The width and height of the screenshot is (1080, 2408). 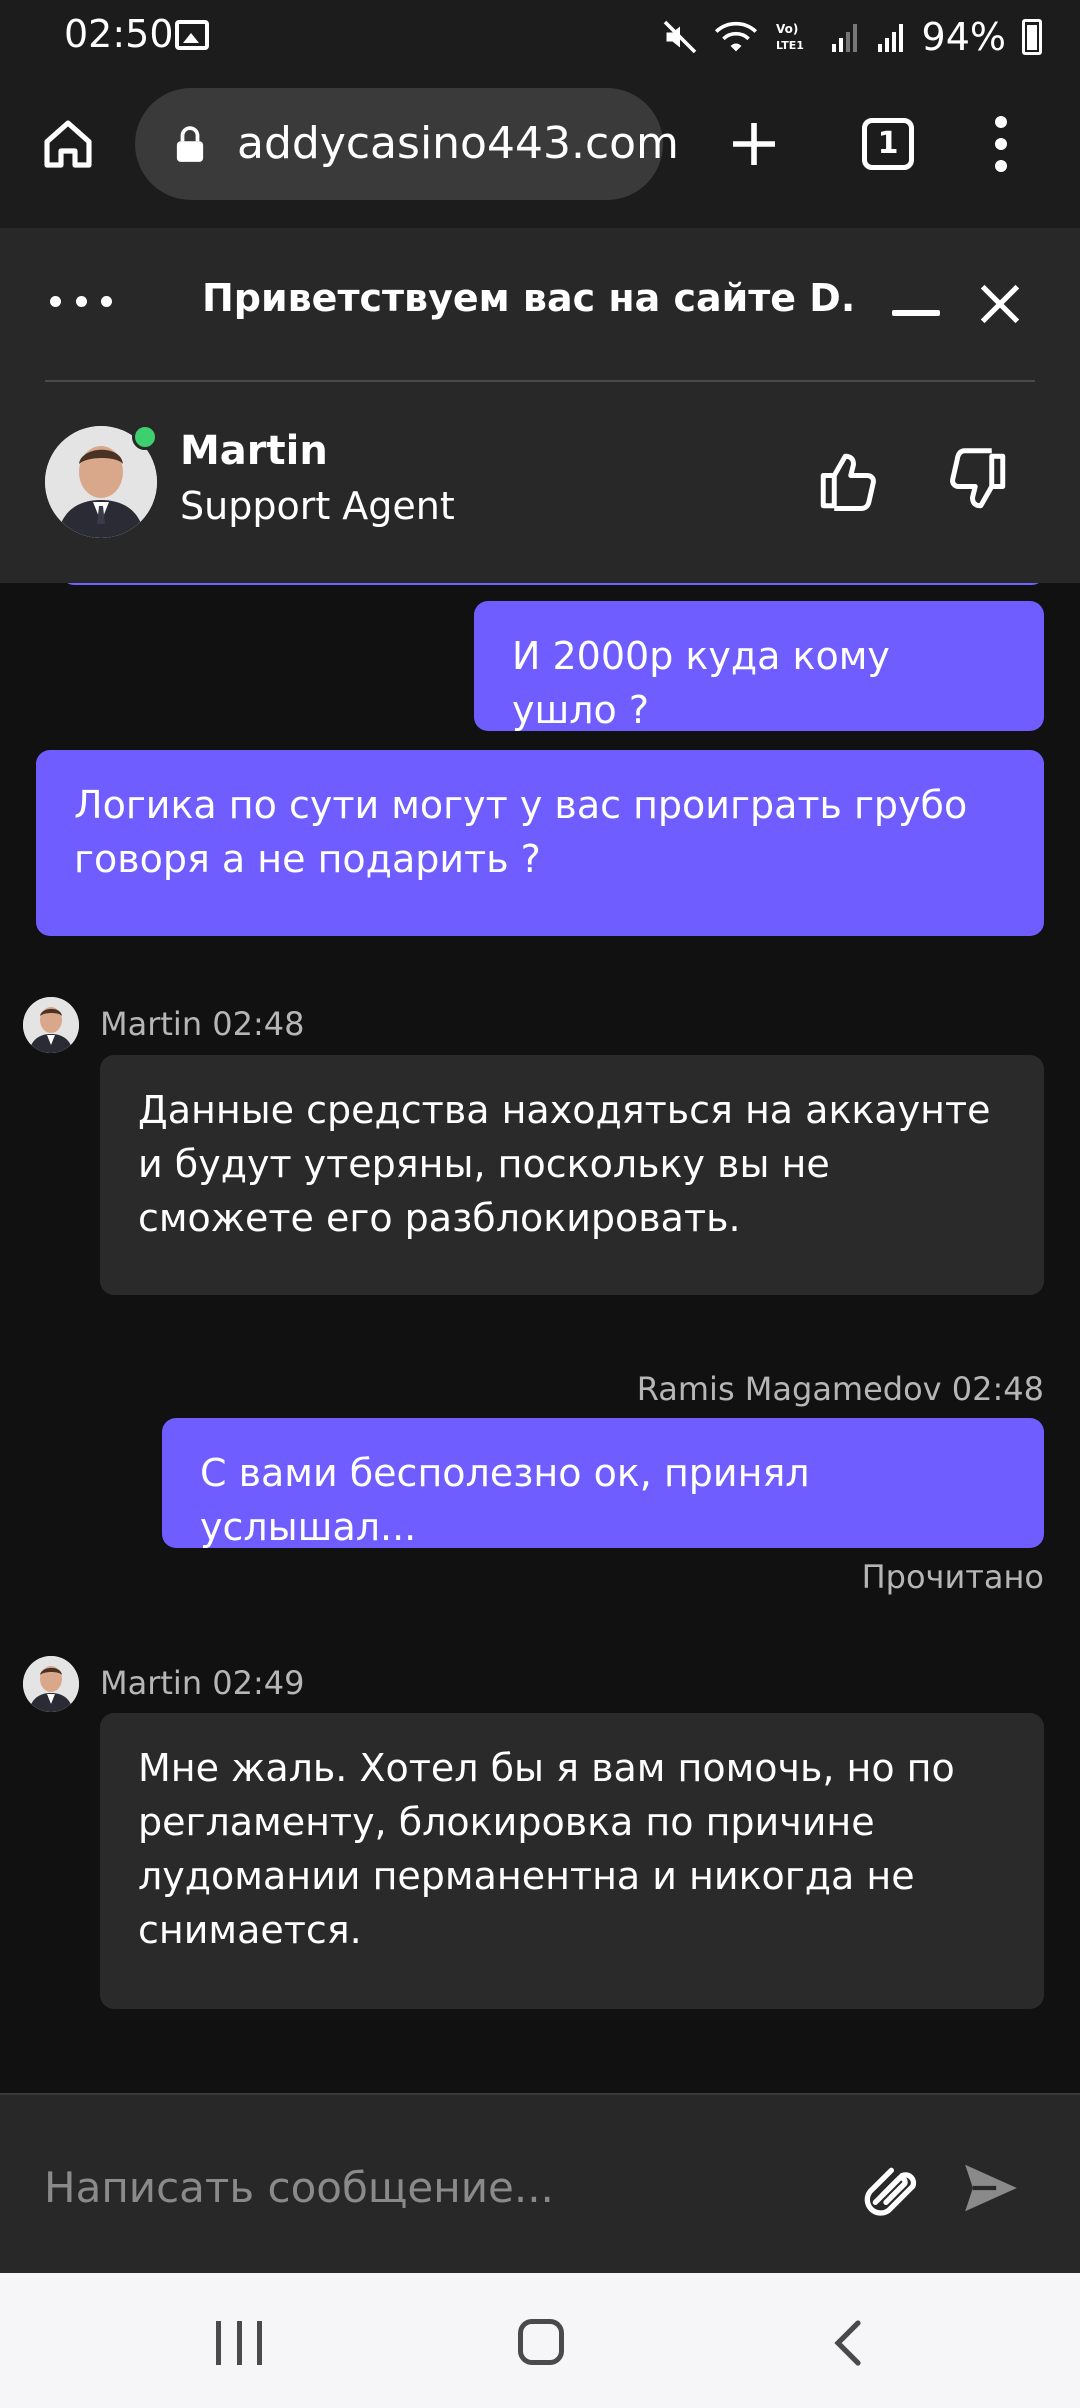 I want to click on minimize-icon, so click(x=916, y=313).